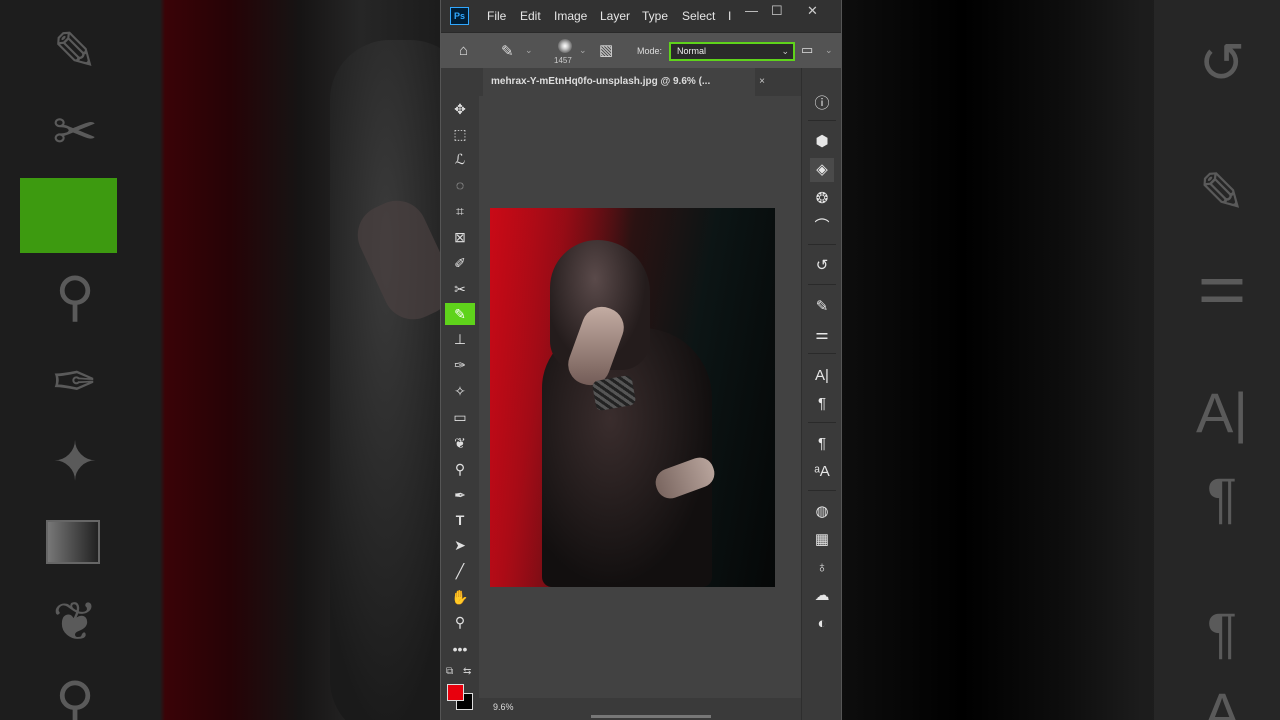 The height and width of the screenshot is (720, 1280). Describe the element at coordinates (460, 443) in the screenshot. I see `blur-tool: ❦` at that location.